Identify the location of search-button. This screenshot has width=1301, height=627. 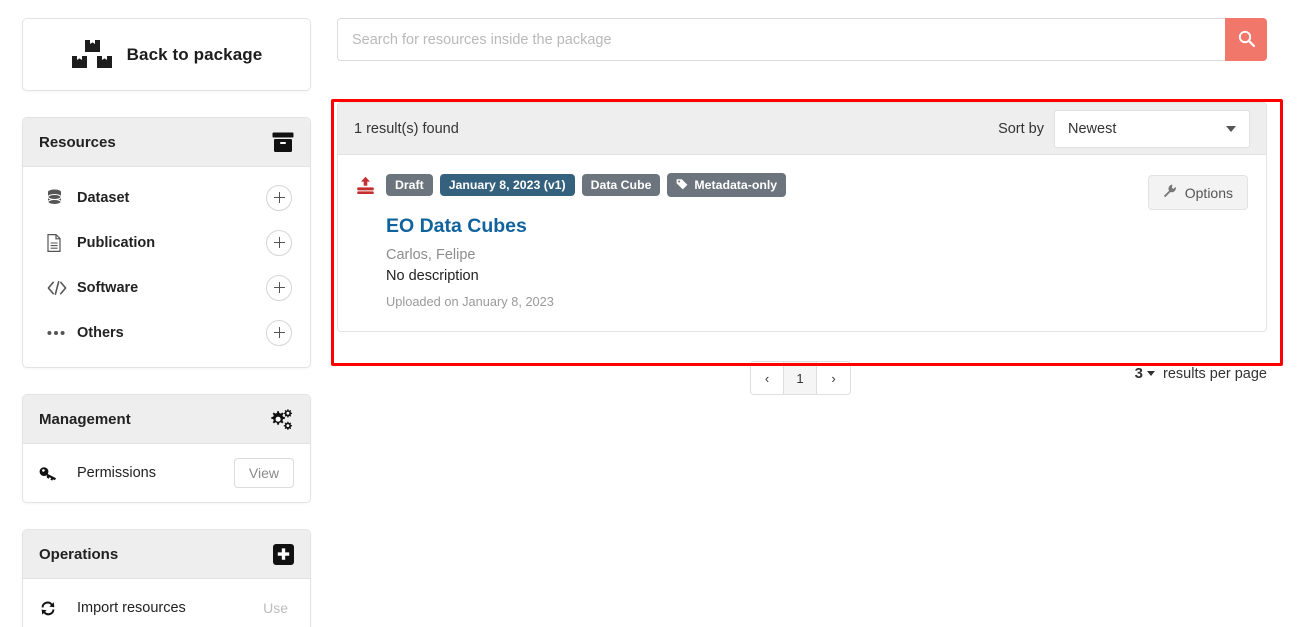
(1246, 39).